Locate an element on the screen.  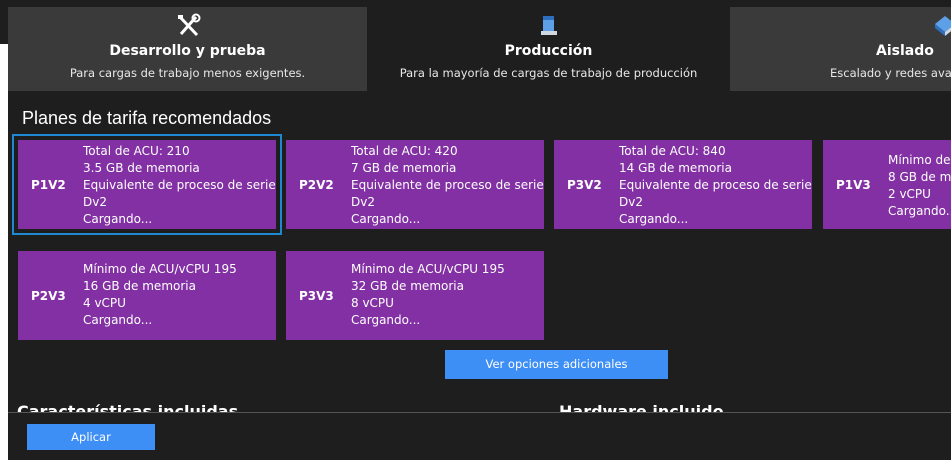
plan-vcpu: 8 vCPU is located at coordinates (372, 303).